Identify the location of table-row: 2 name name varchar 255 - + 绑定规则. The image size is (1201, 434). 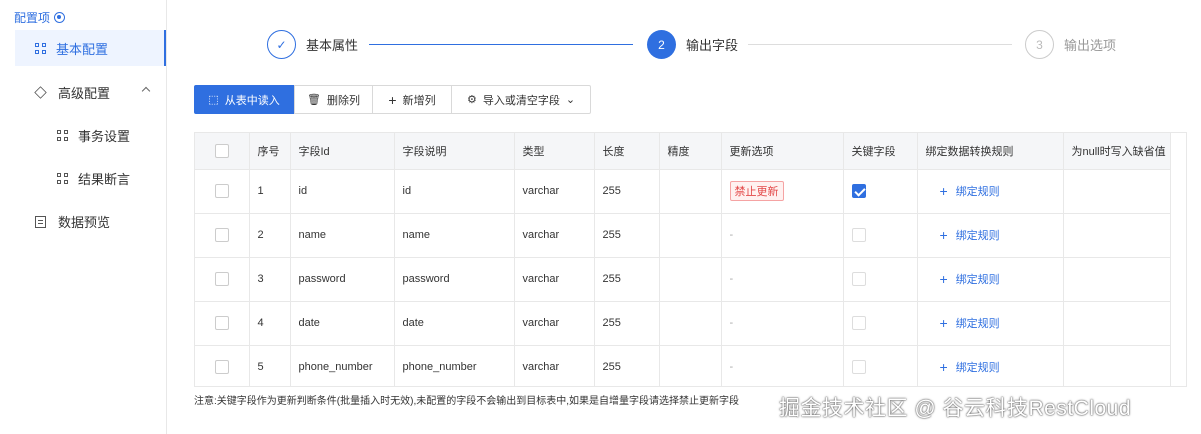
(683, 235).